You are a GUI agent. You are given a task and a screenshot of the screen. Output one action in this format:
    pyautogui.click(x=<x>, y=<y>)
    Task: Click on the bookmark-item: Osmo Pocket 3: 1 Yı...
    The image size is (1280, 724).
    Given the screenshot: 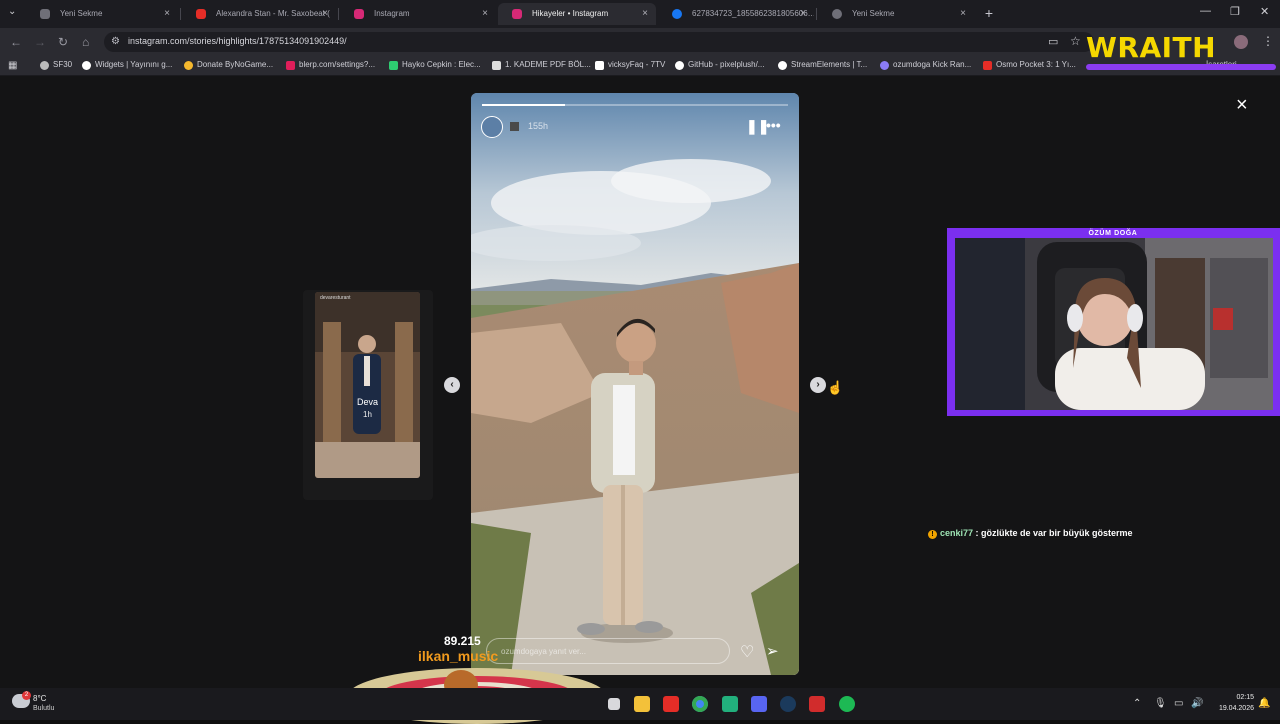 What is the action you would take?
    pyautogui.click(x=1029, y=65)
    